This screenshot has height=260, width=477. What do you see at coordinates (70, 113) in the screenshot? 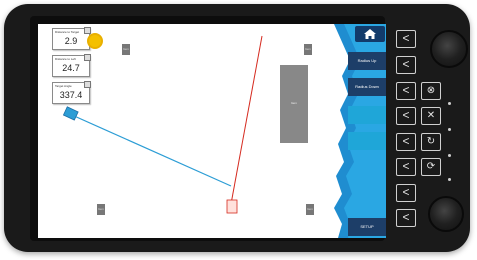
I see `blue-marker` at bounding box center [70, 113].